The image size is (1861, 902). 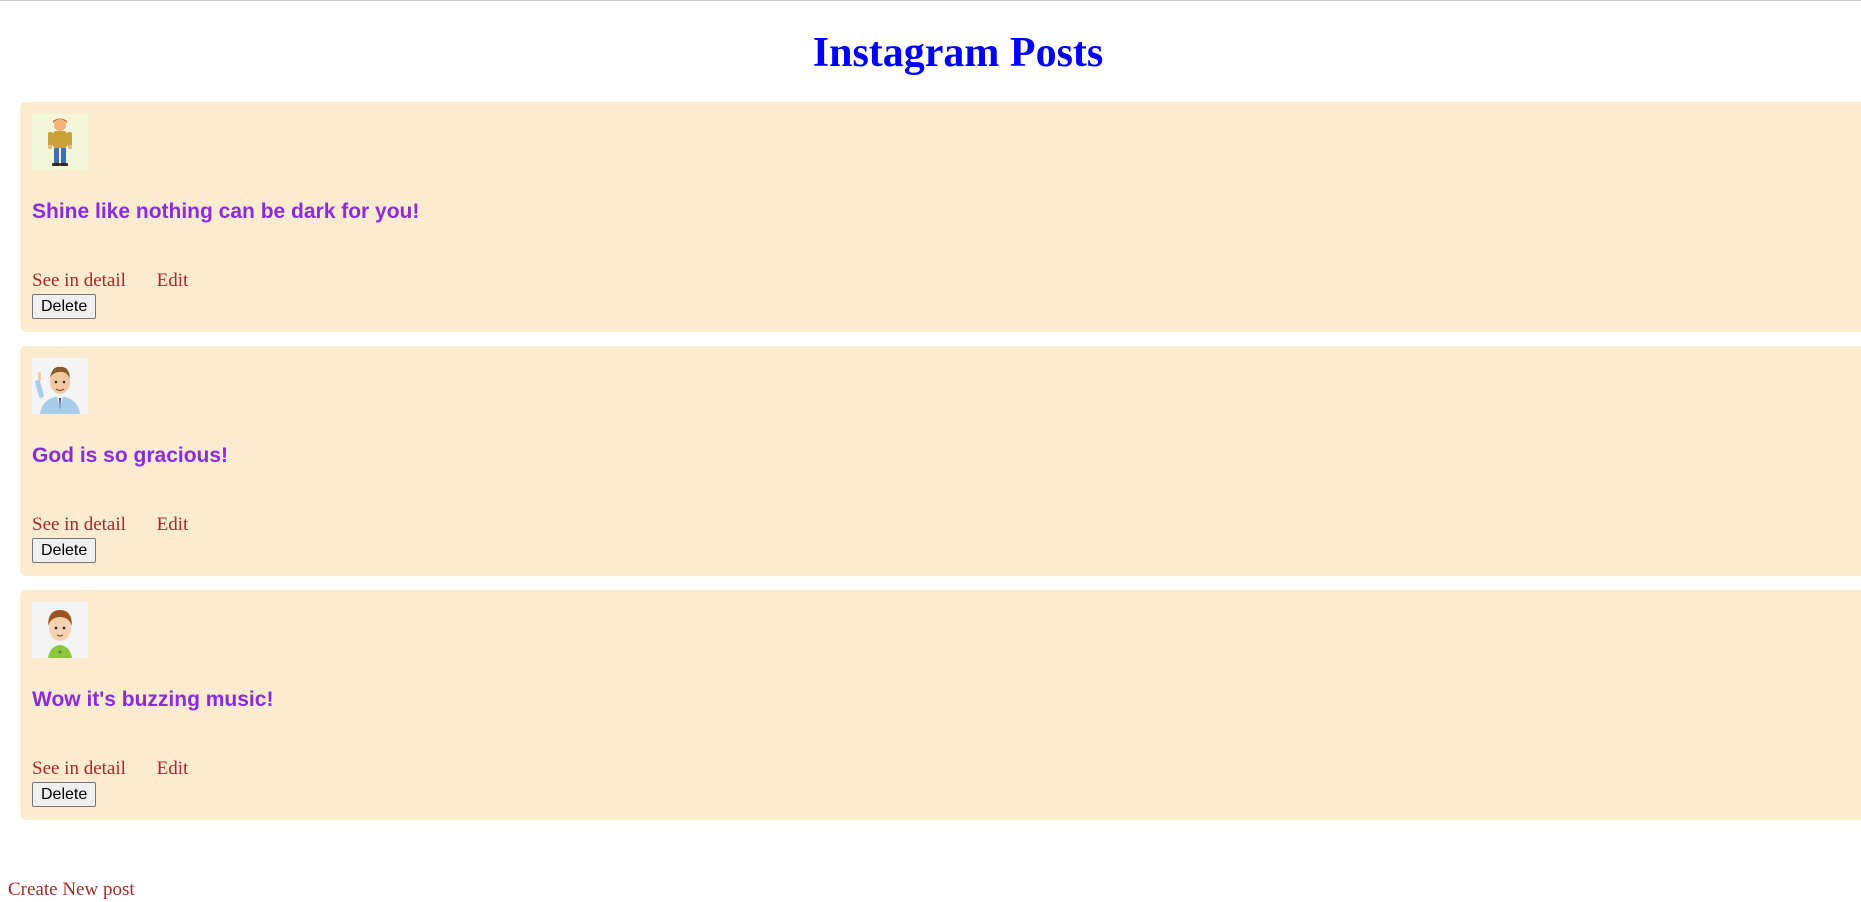 I want to click on create-new-post-link: Create New post, so click(x=71, y=890).